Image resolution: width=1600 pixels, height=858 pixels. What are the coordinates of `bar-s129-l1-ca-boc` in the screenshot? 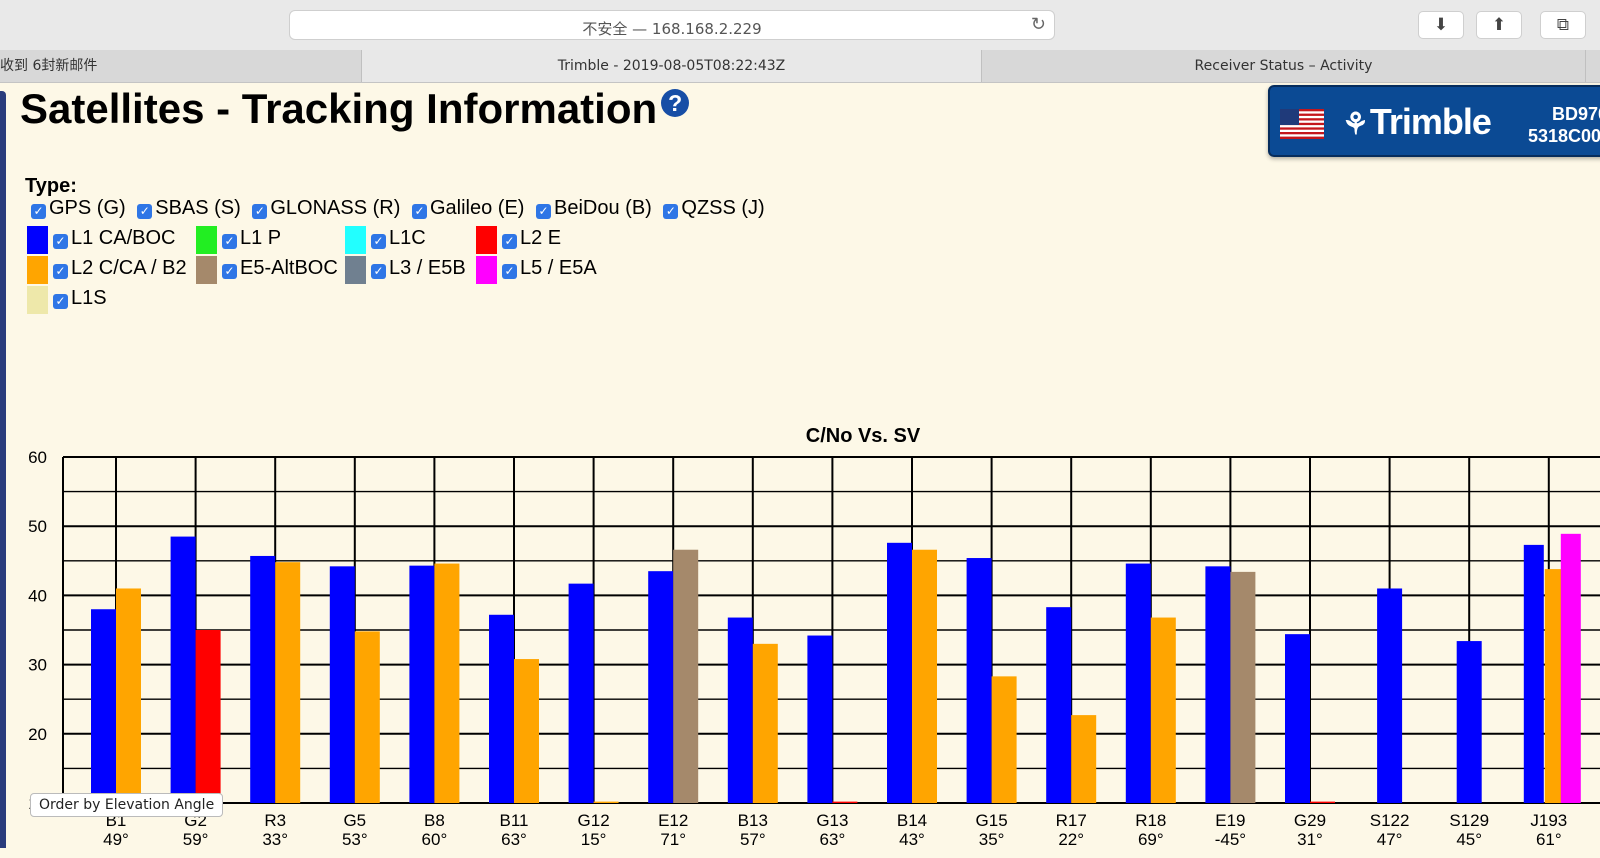 It's located at (1469, 722).